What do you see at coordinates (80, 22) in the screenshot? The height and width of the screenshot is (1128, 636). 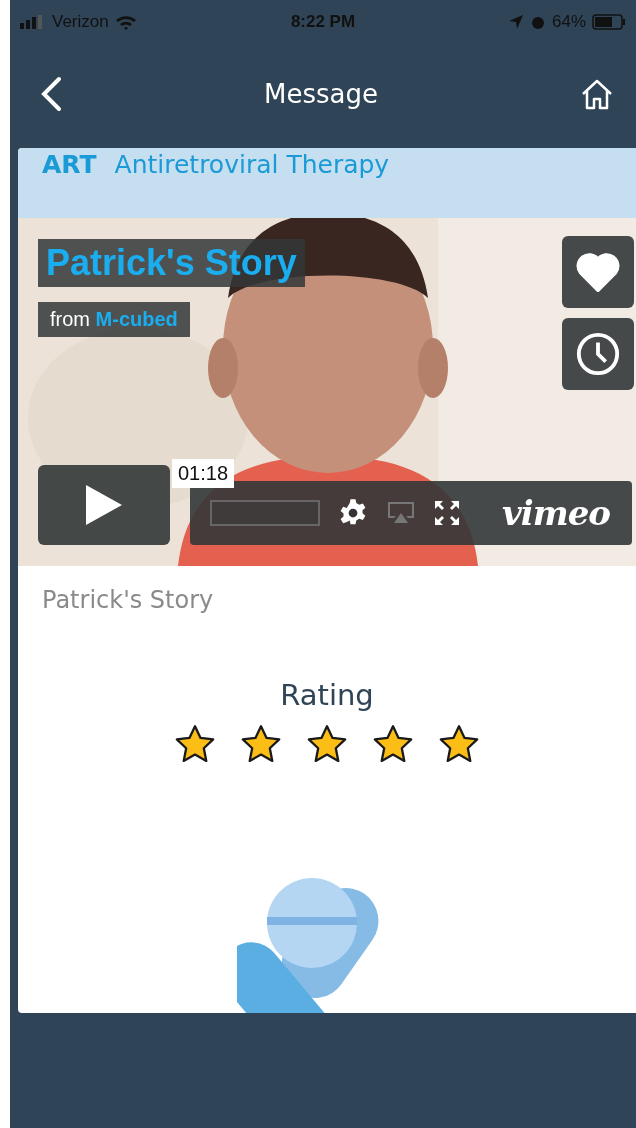 I see `carrier: Verizon` at bounding box center [80, 22].